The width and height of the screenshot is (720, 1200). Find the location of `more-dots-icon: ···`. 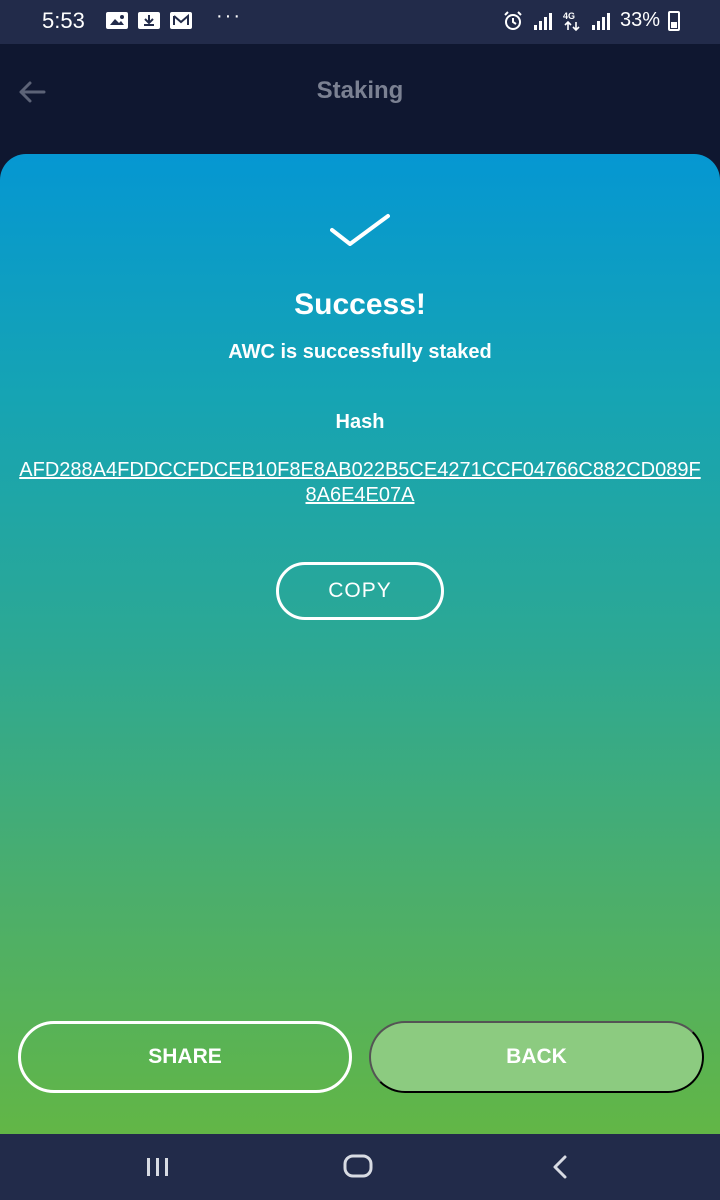

more-dots-icon: ··· is located at coordinates (229, 16).